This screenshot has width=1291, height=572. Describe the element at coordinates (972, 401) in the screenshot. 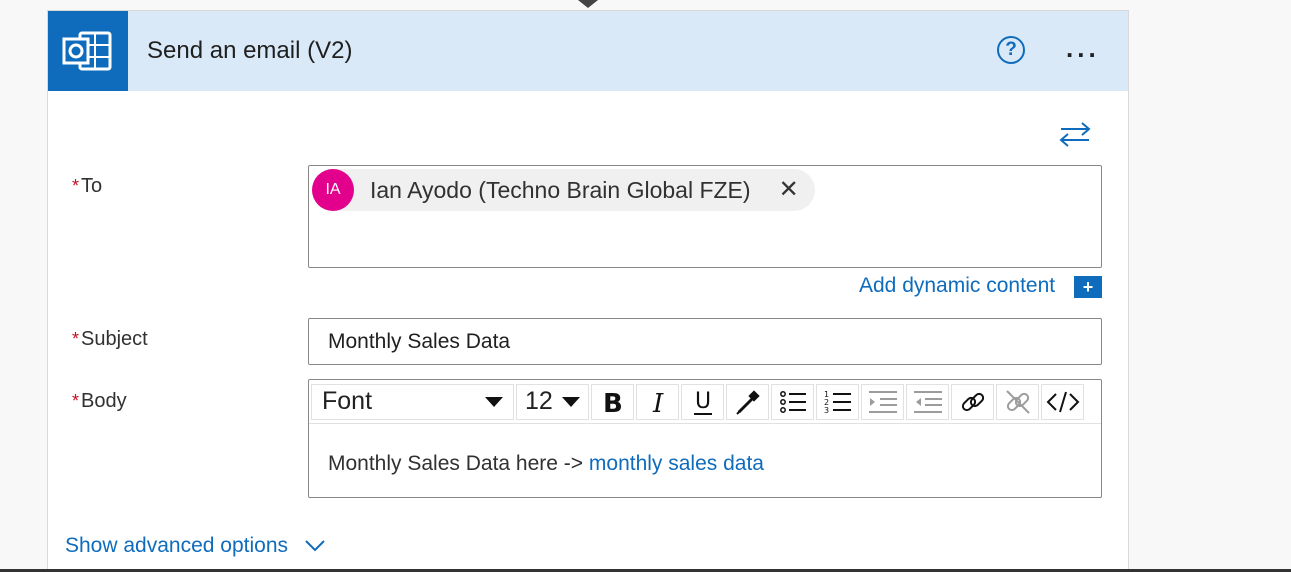

I see `link-icon` at that location.